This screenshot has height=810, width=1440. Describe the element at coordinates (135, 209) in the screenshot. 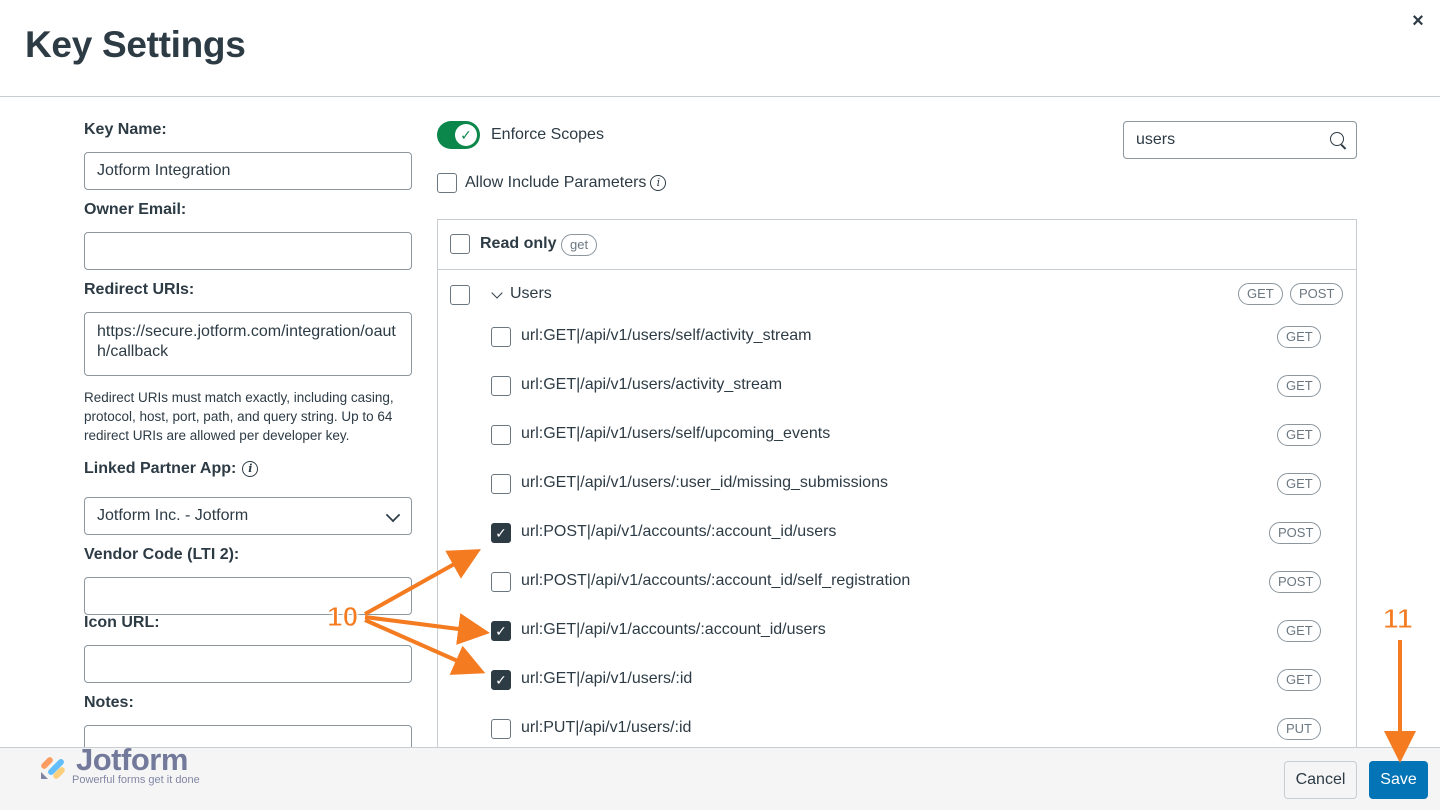

I see `owner-email-label: Owner Email:` at that location.